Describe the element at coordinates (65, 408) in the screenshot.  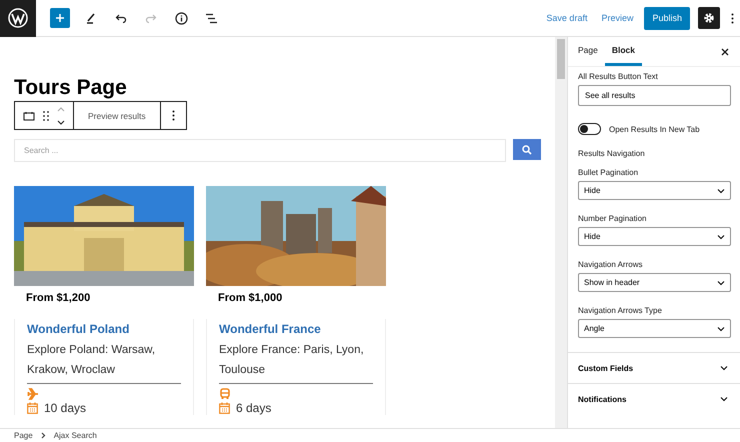
I see `tour-duration: 10 days` at that location.